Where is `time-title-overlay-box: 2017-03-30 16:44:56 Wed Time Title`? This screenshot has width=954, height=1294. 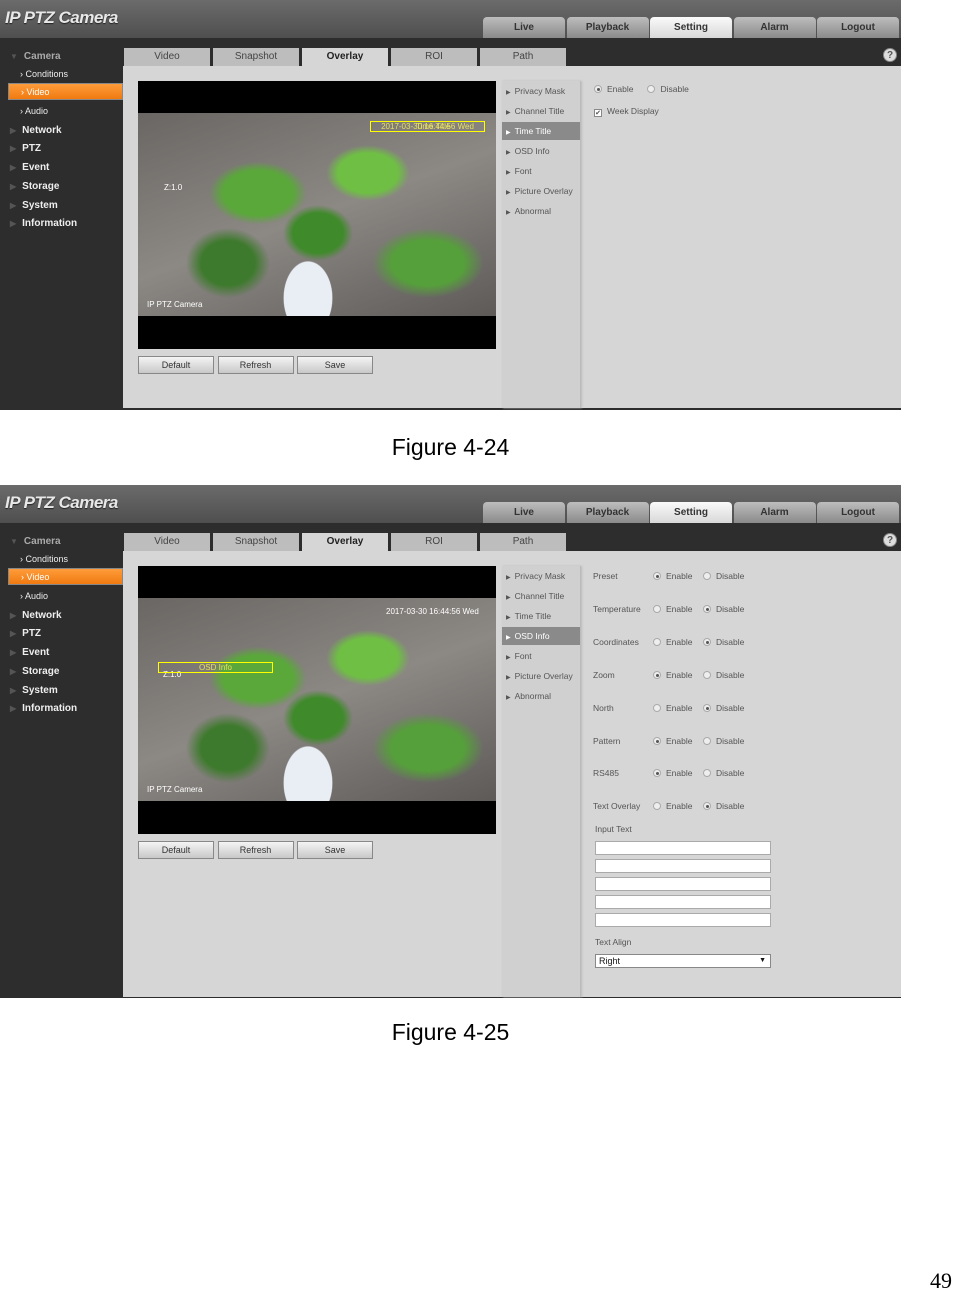
time-title-overlay-box: 2017-03-30 16:44:56 Wed Time Title is located at coordinates (427, 126).